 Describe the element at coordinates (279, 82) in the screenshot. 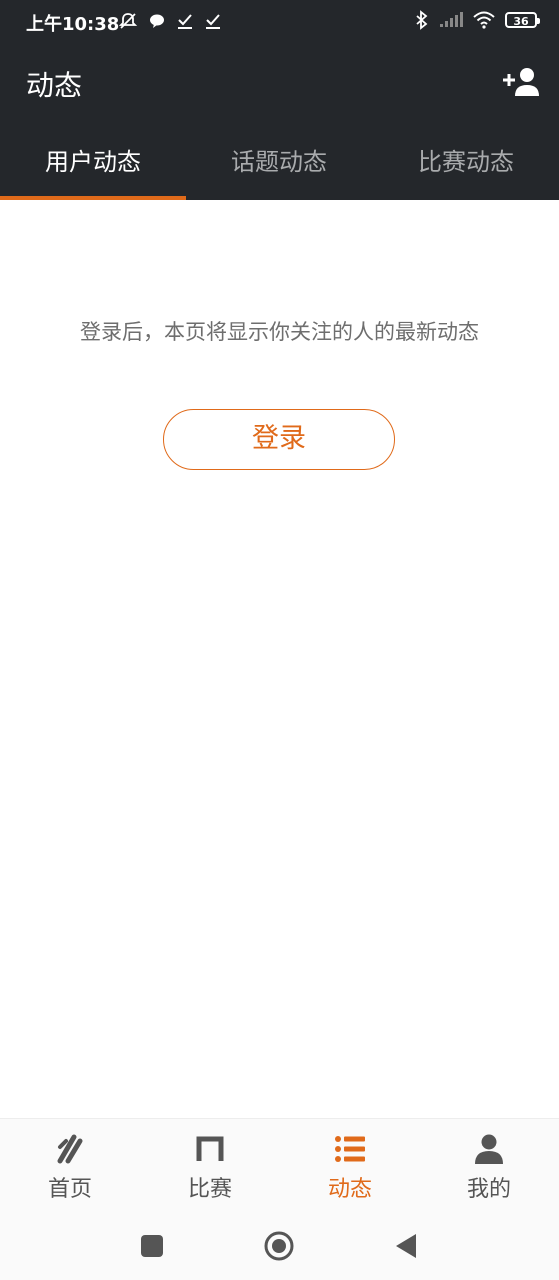

I see `app-header: 动态` at that location.